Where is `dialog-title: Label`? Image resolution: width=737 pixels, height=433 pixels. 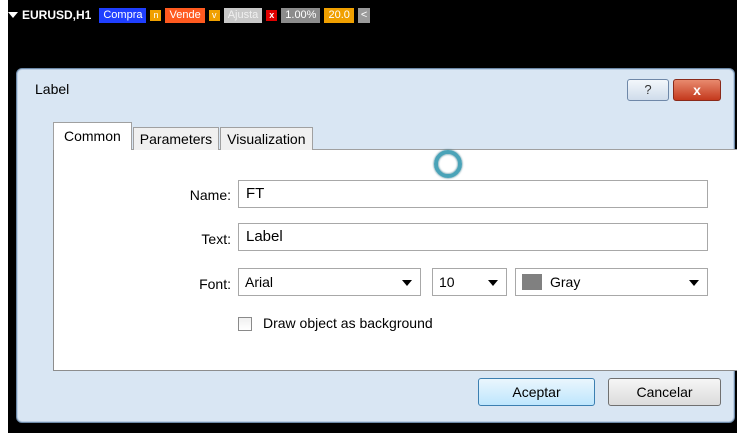 dialog-title: Label is located at coordinates (52, 89).